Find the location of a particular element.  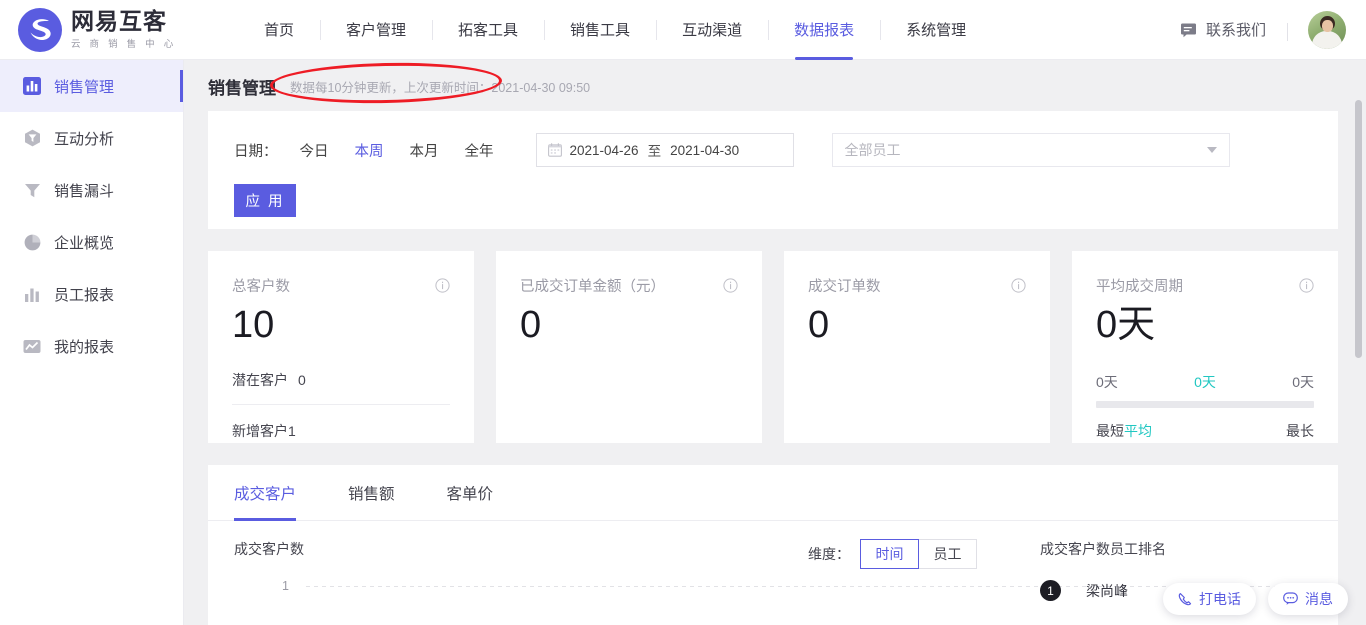

date-end-value: 2021-04-30 is located at coordinates (705, 150).